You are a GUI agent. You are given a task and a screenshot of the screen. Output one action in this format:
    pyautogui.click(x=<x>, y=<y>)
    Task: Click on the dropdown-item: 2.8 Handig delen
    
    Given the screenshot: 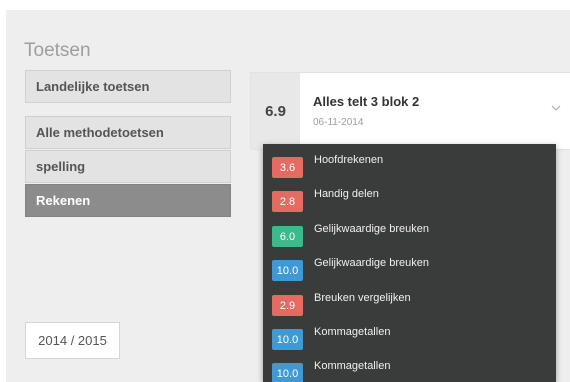 What is the action you would take?
    pyautogui.click(x=409, y=200)
    